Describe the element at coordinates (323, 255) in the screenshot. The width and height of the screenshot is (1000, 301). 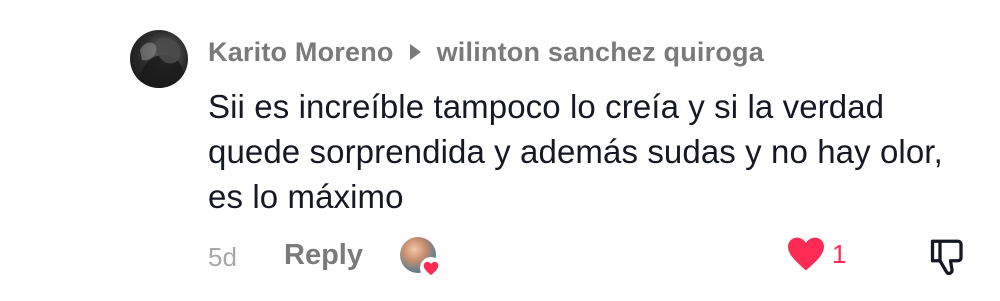
I see `reply-button: Reply` at that location.